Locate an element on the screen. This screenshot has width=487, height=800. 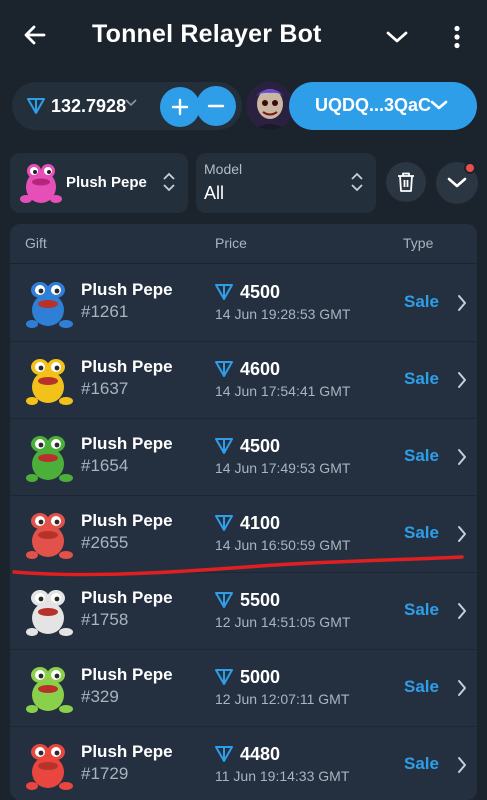
price-value: 5000 is located at coordinates (260, 677).